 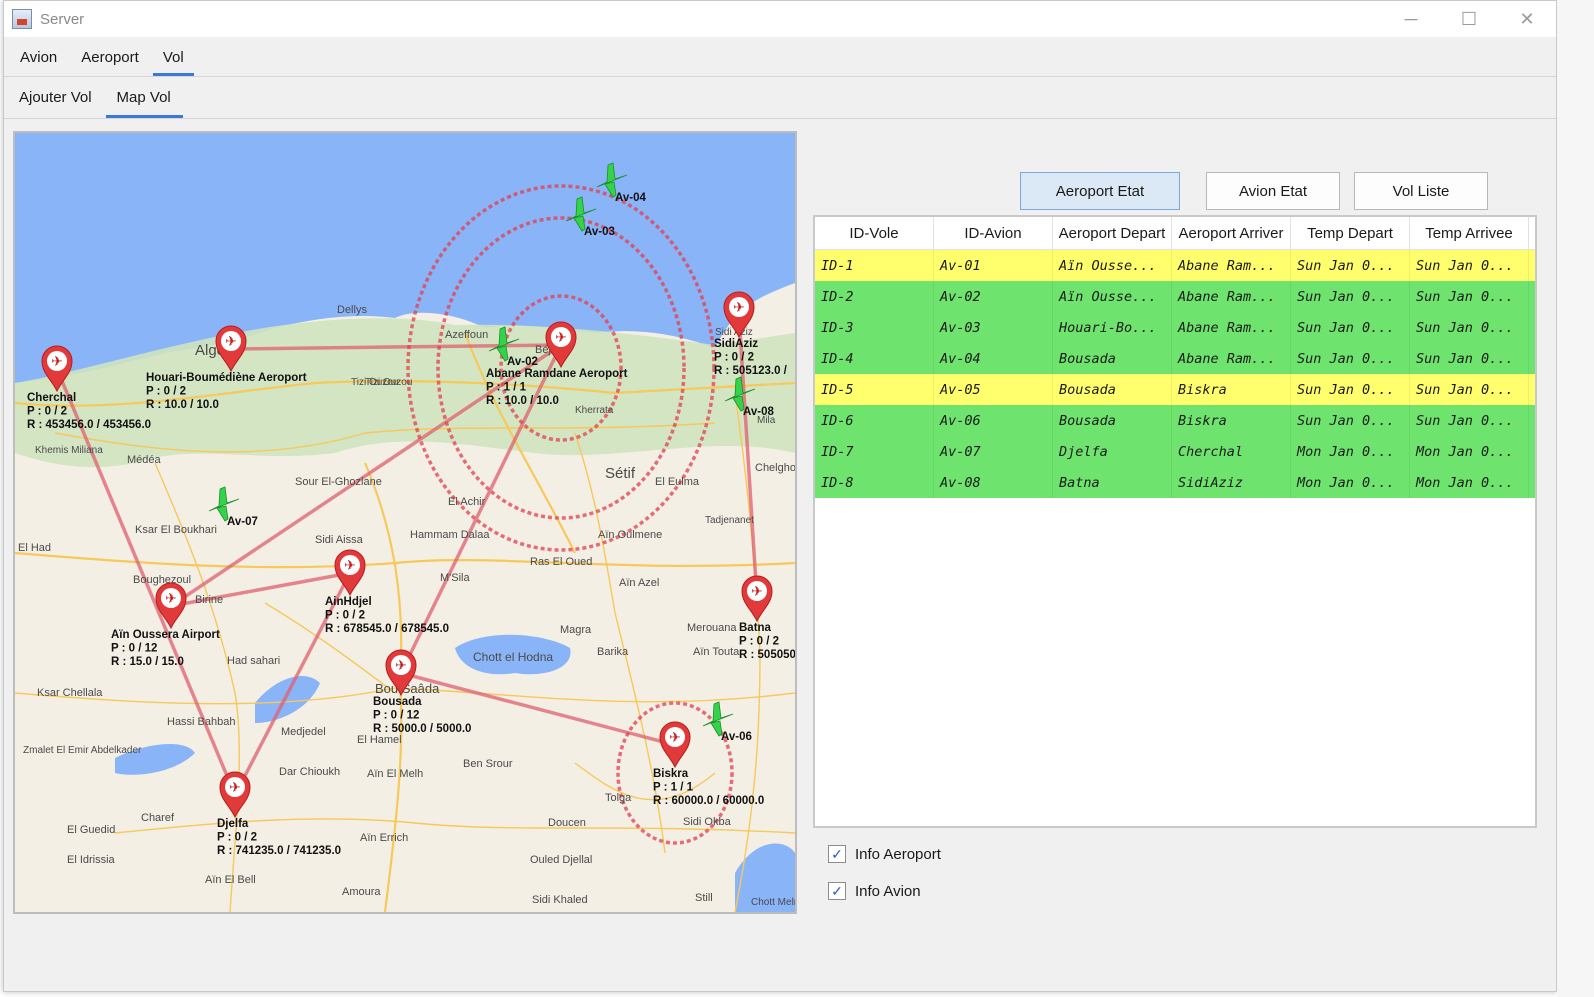 I want to click on plane-id-label: Av-04, so click(x=630, y=198).